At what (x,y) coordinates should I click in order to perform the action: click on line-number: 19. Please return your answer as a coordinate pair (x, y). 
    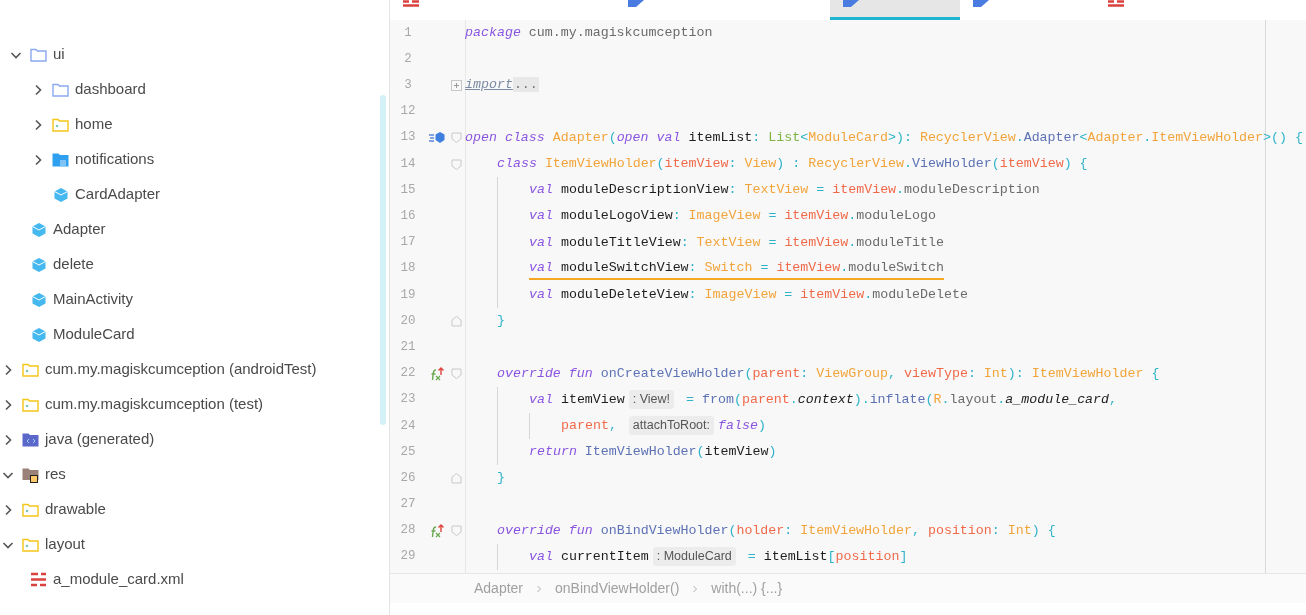
    Looking at the image, I should click on (408, 295).